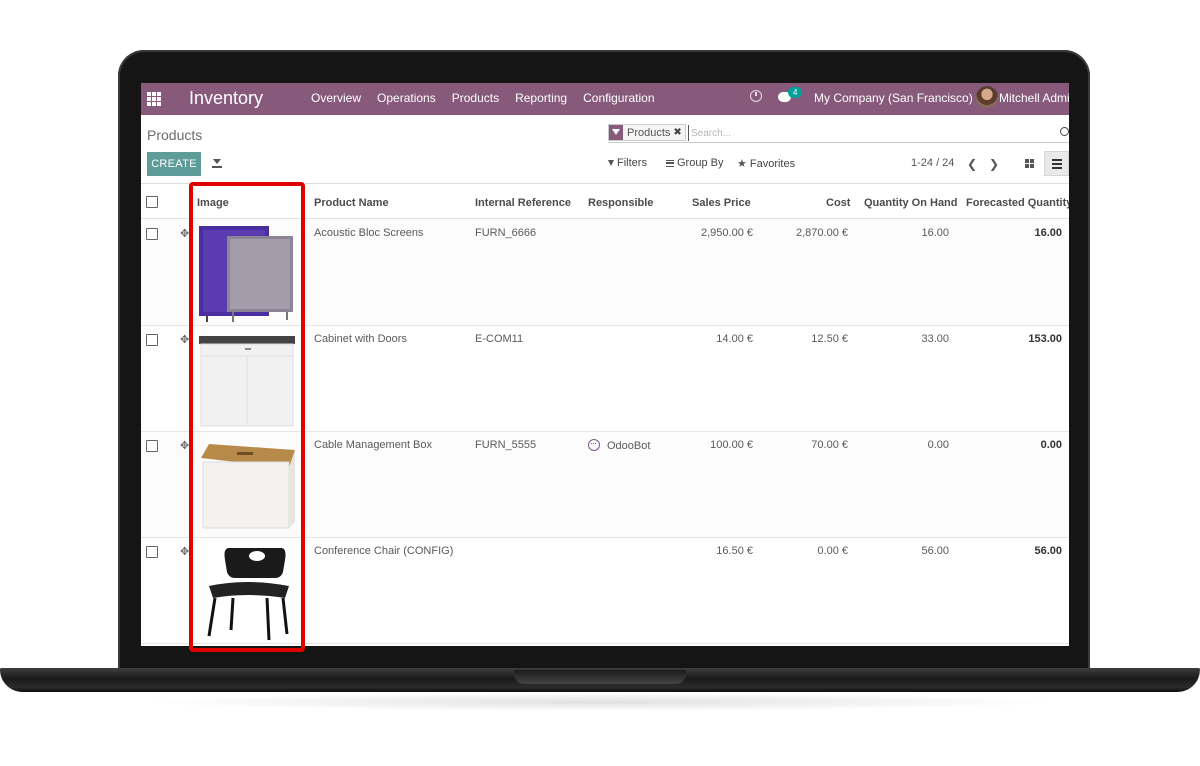  What do you see at coordinates (935, 233) in the screenshot?
I see `quantity-on-hand: 16.00` at bounding box center [935, 233].